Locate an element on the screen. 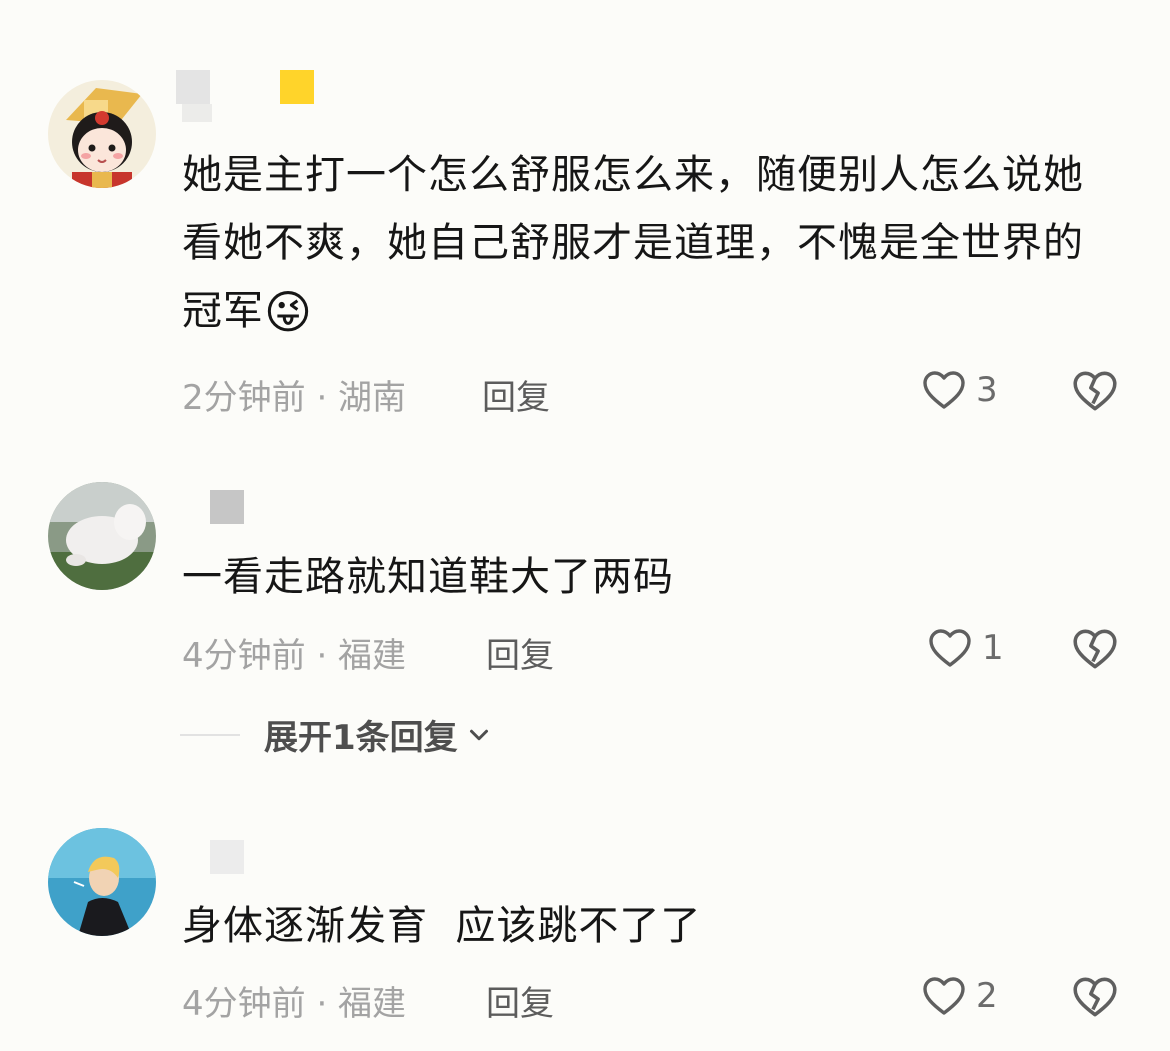 This screenshot has height=1051, width=1170. like-button: 1 is located at coordinates (965, 648).